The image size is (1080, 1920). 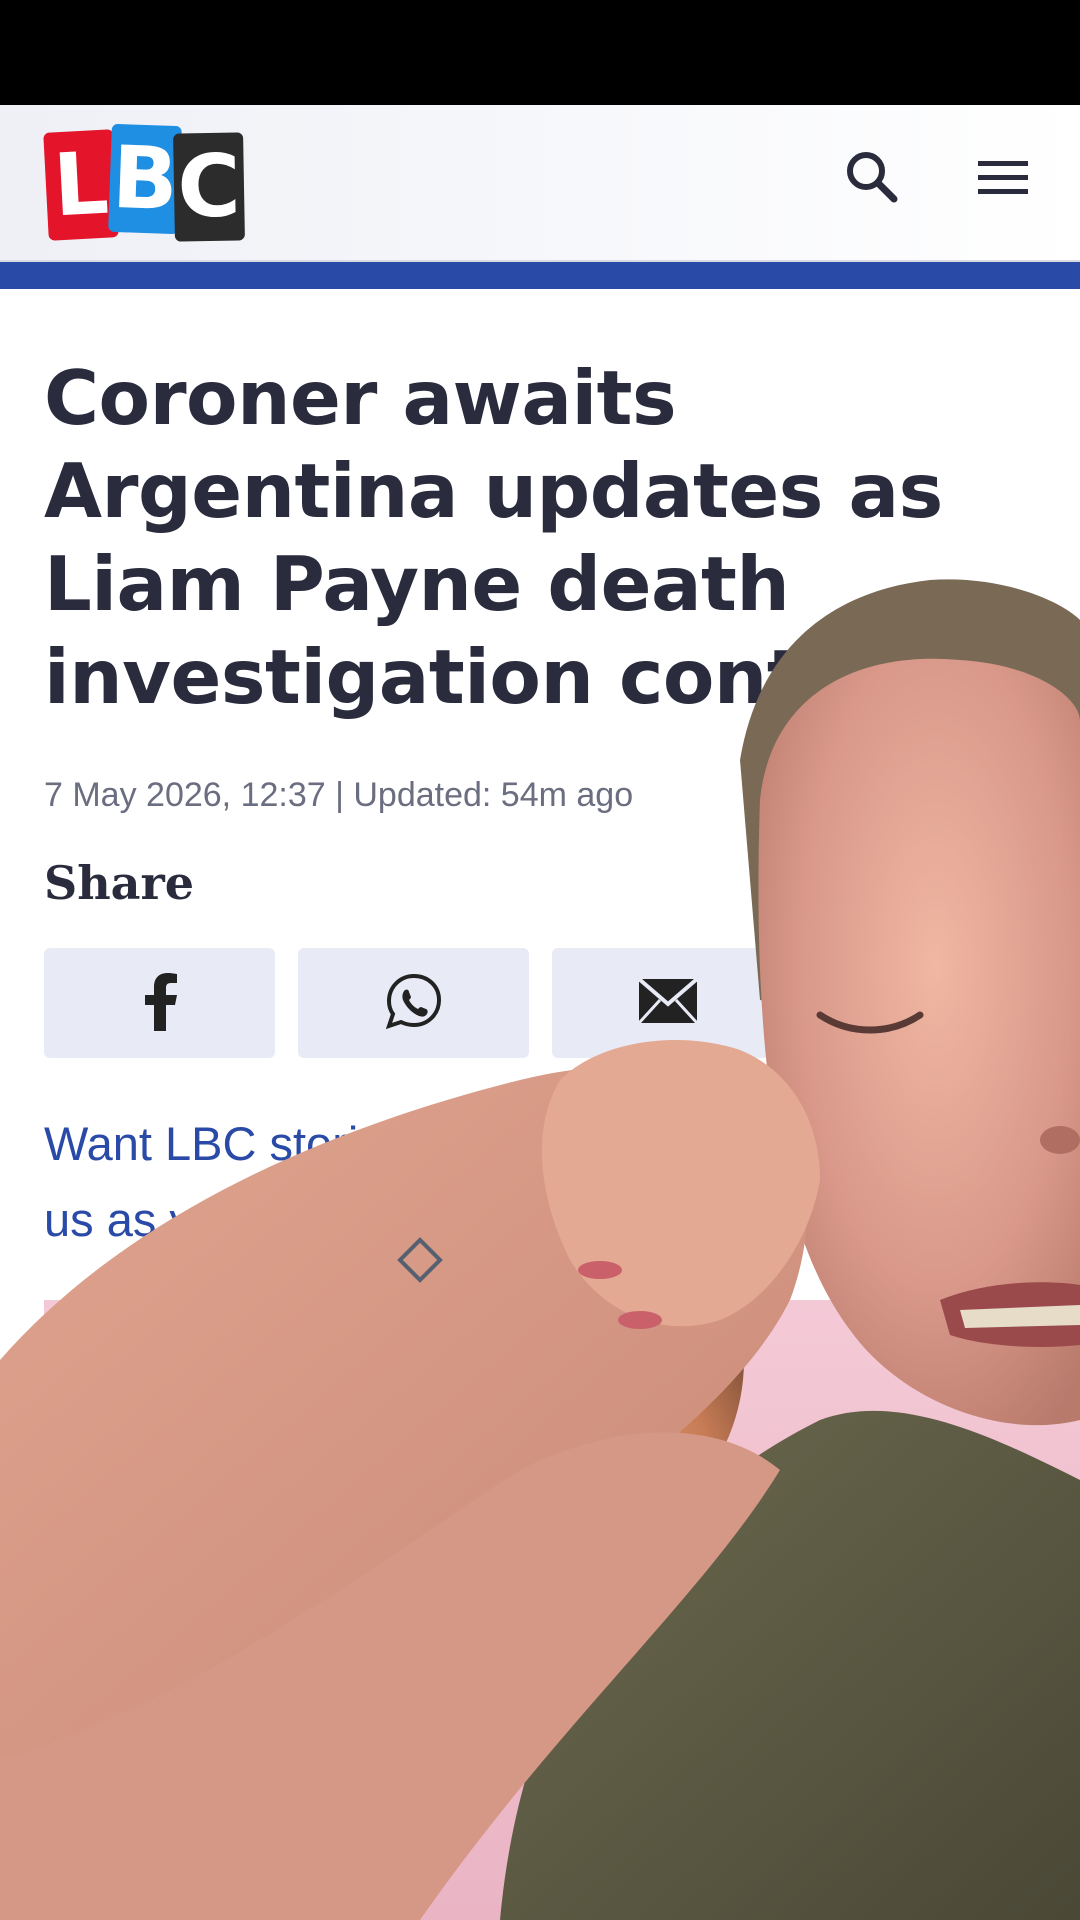 I want to click on lbc-logo: L B C, so click(x=144, y=183).